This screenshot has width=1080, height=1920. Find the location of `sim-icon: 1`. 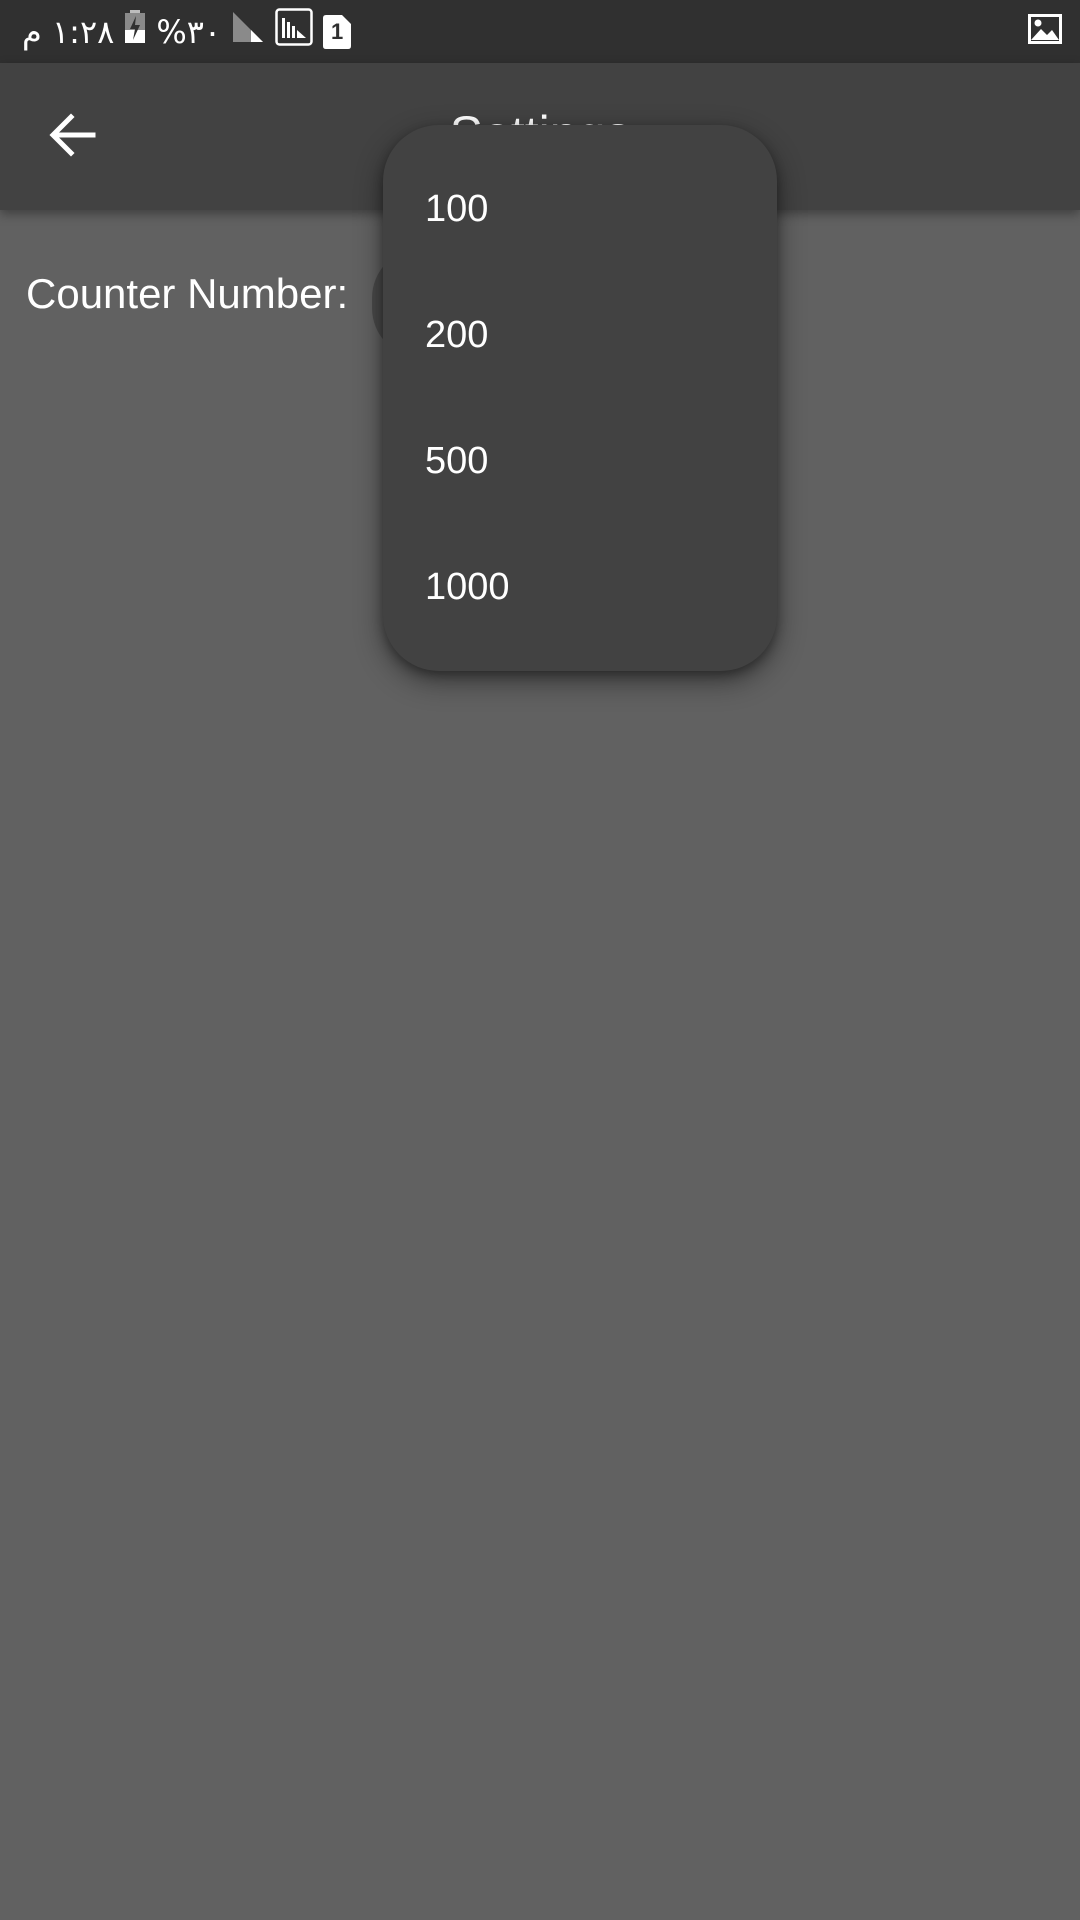

sim-icon: 1 is located at coordinates (337, 31).